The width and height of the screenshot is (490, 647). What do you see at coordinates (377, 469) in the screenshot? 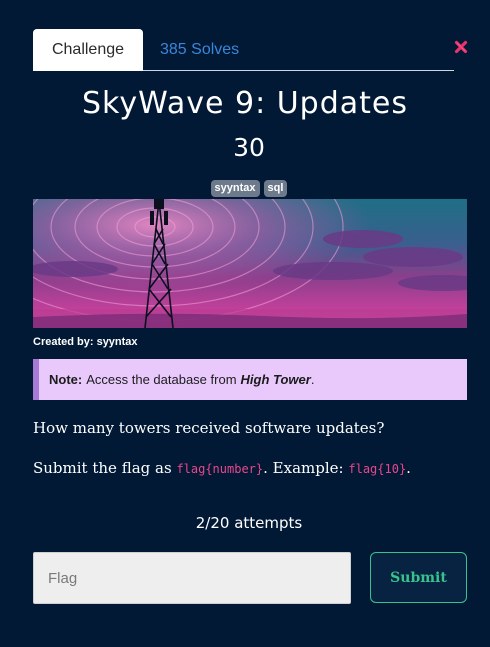
I see `example-flag-code: flag{10}` at bounding box center [377, 469].